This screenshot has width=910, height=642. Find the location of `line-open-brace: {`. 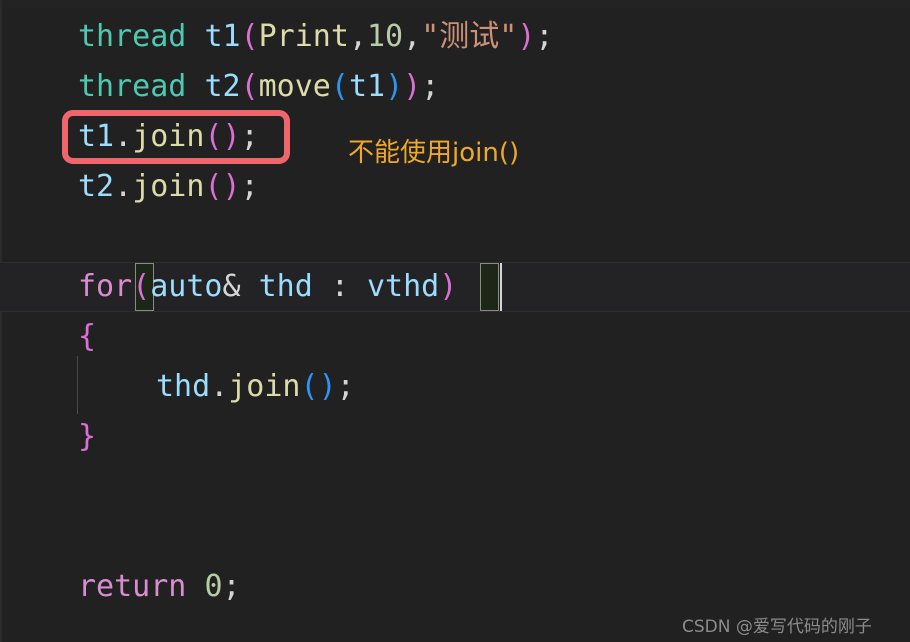

line-open-brace: { is located at coordinates (455, 337).